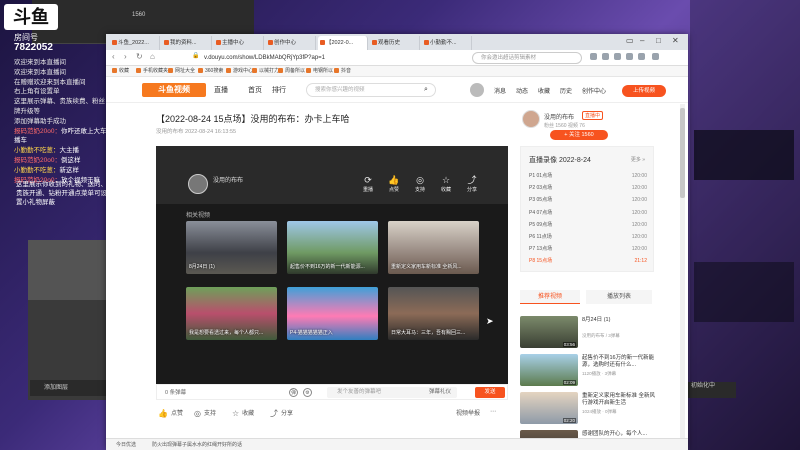  Describe the element at coordinates (549, 408) in the screenshot. I see `recommended-thumb: 02:20` at that location.